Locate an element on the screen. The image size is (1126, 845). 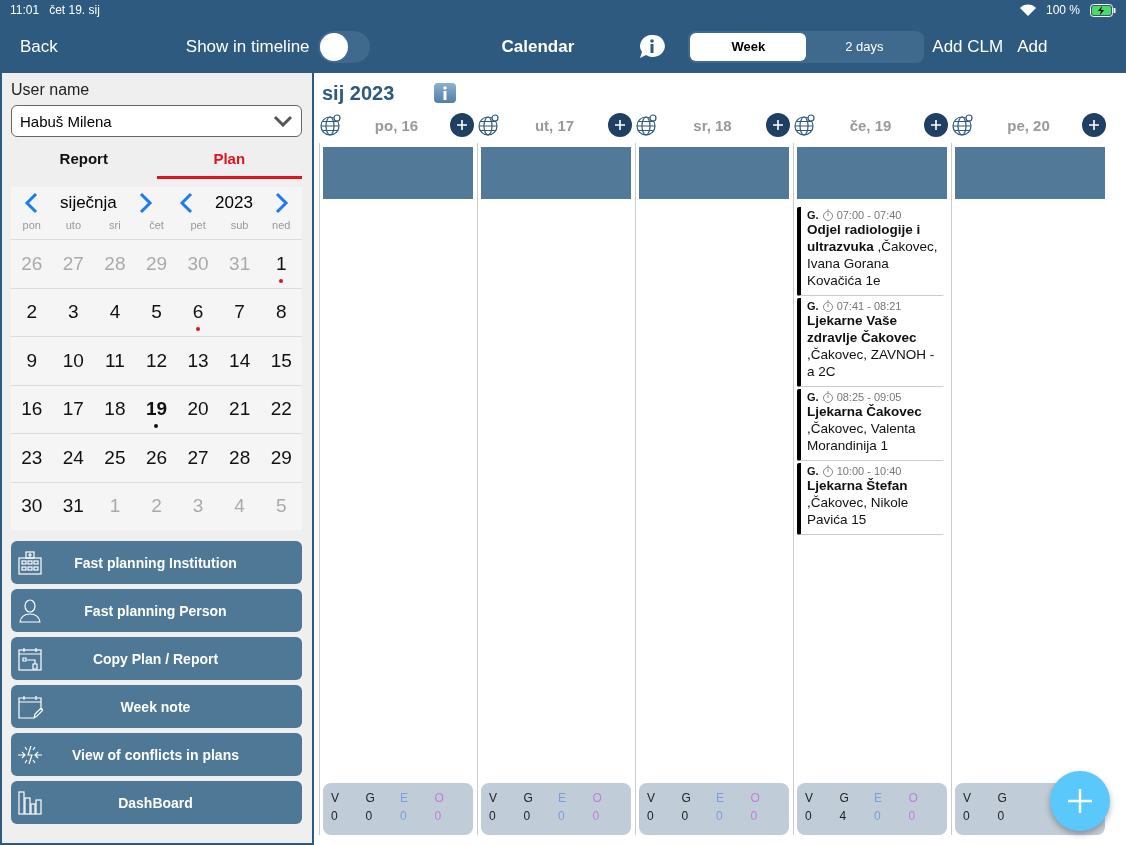
calendar-day: 3 is located at coordinates (73, 312).